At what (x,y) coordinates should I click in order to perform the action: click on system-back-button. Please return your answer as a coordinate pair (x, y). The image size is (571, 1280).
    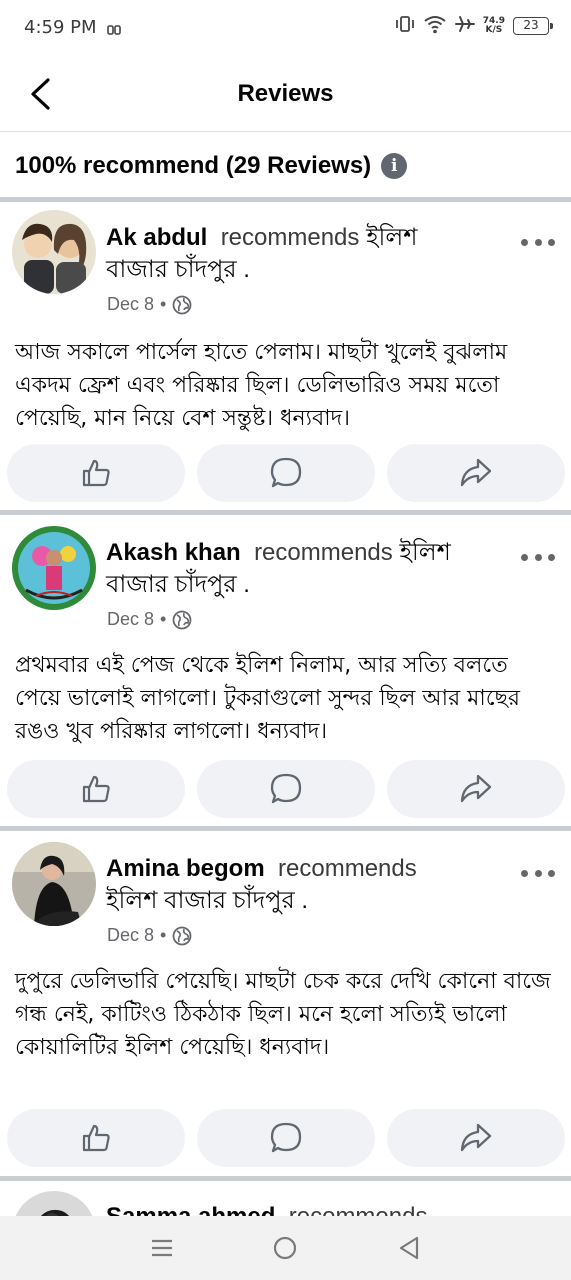
    Looking at the image, I should click on (409, 1248).